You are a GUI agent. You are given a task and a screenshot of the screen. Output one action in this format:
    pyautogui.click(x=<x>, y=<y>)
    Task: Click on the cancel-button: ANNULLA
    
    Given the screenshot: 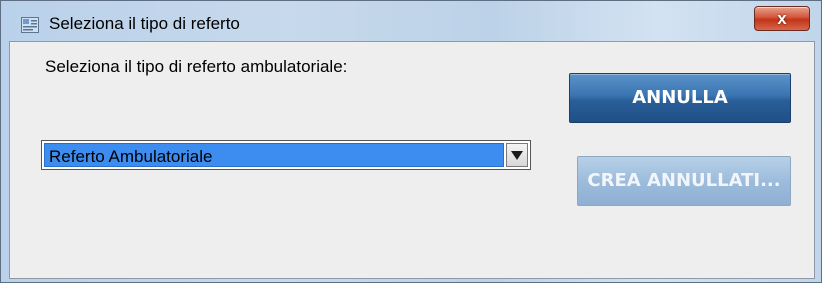 What is the action you would take?
    pyautogui.click(x=680, y=98)
    